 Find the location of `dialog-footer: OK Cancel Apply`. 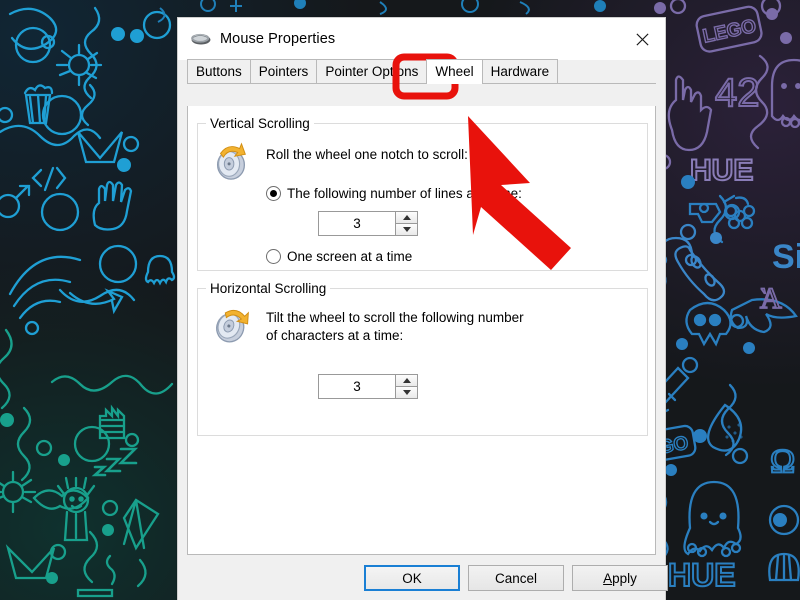

dialog-footer: OK Cancel Apply is located at coordinates (423, 581).